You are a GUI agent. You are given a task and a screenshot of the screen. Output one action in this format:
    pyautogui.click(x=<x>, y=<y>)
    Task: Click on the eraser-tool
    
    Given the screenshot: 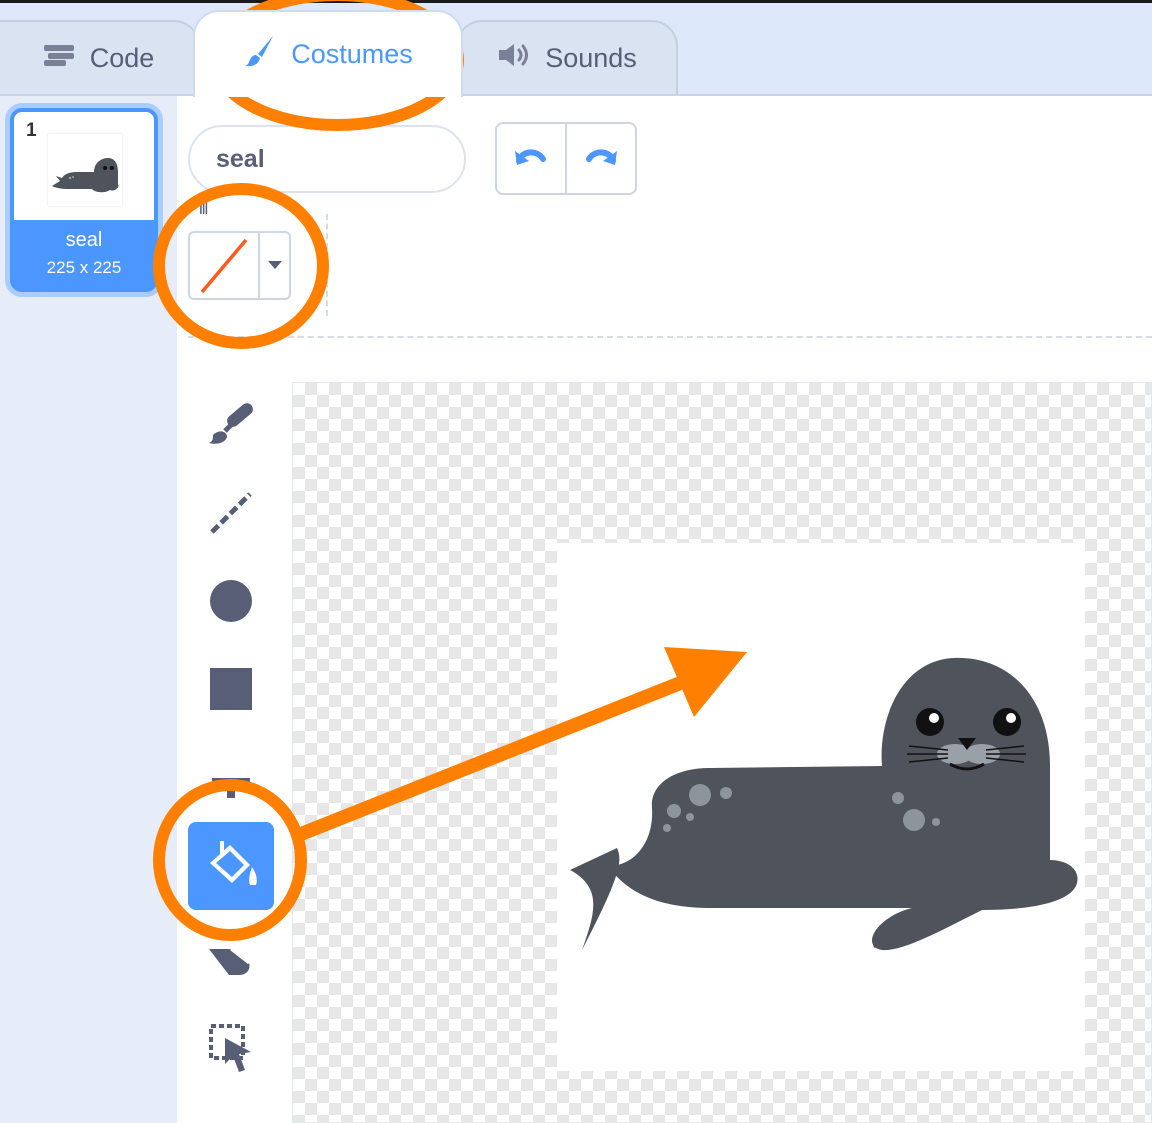 What is the action you would take?
    pyautogui.click(x=231, y=955)
    